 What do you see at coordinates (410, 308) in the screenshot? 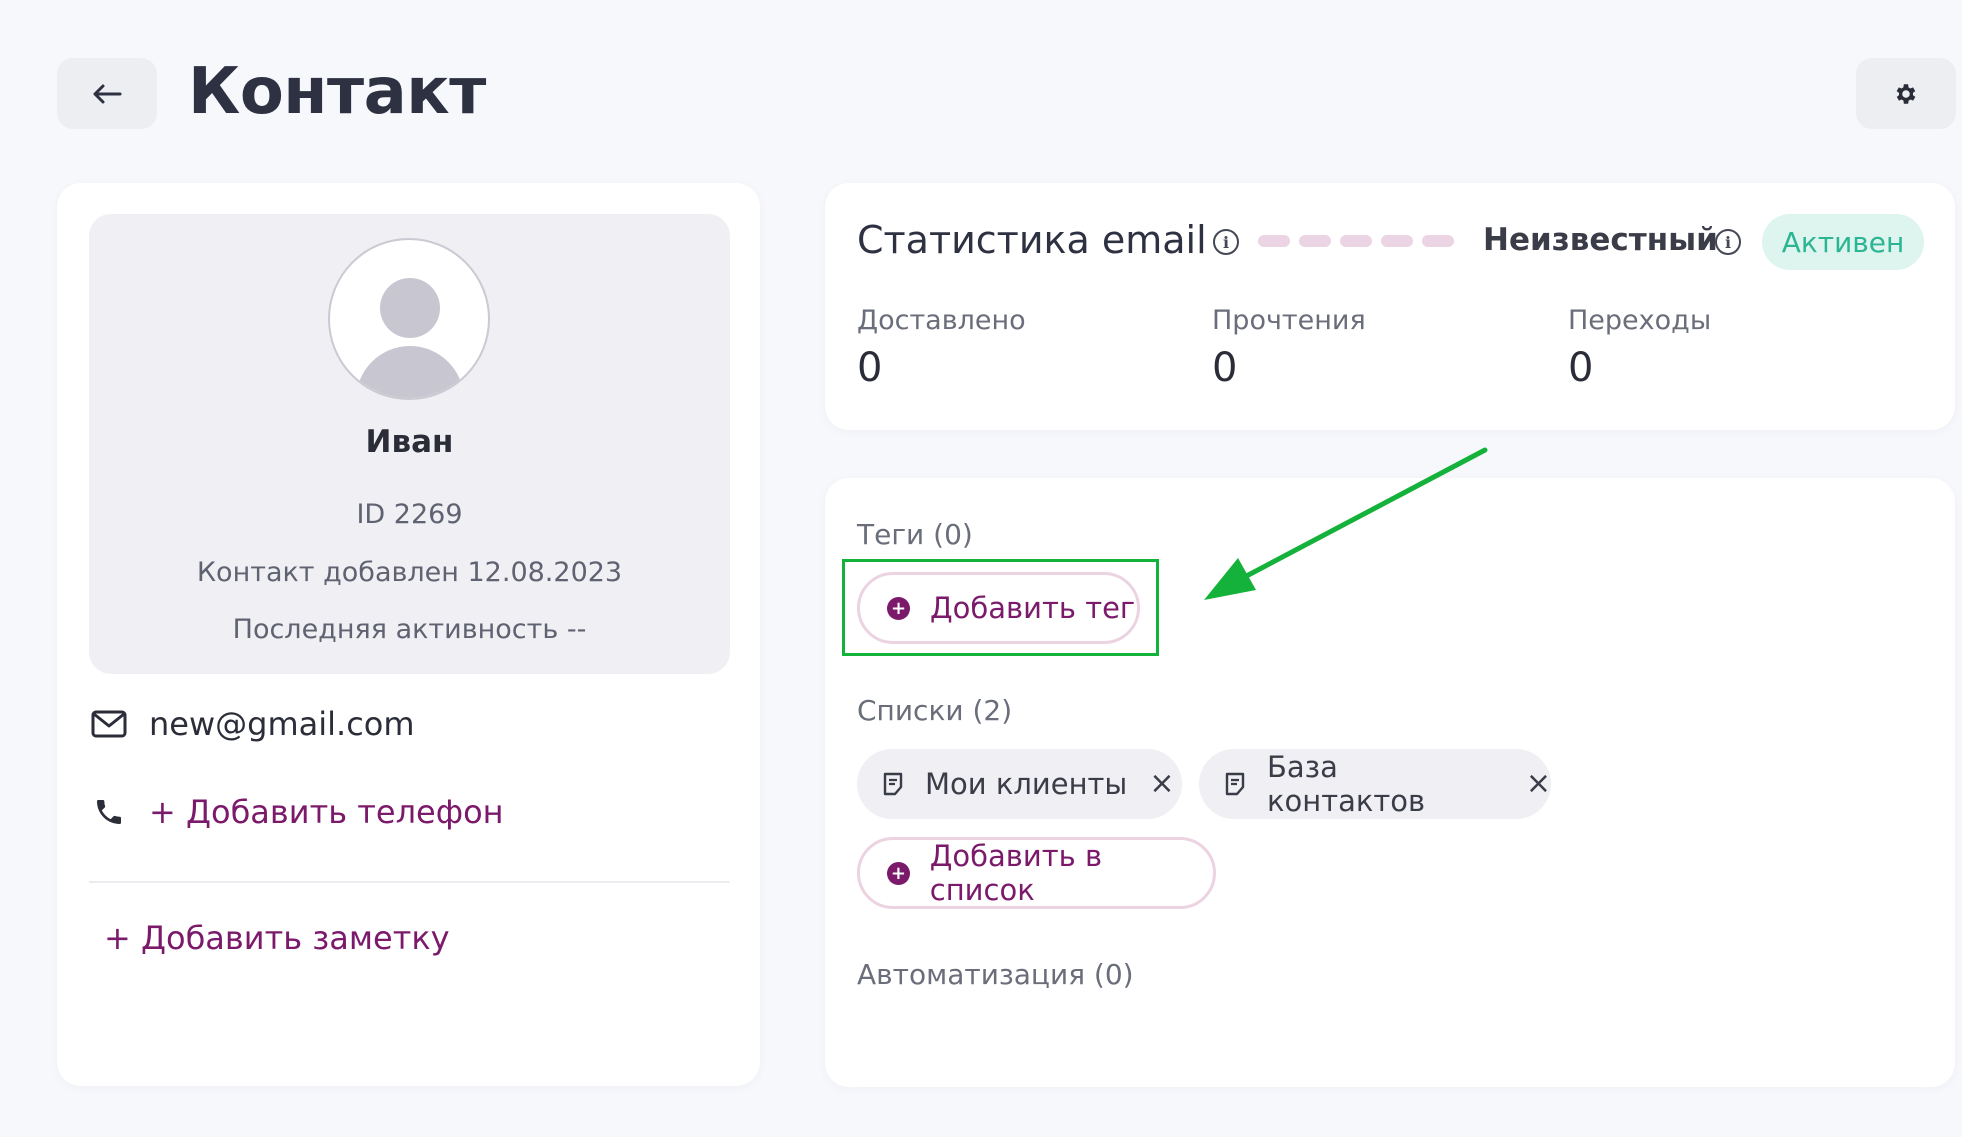
I see `avatar-head` at bounding box center [410, 308].